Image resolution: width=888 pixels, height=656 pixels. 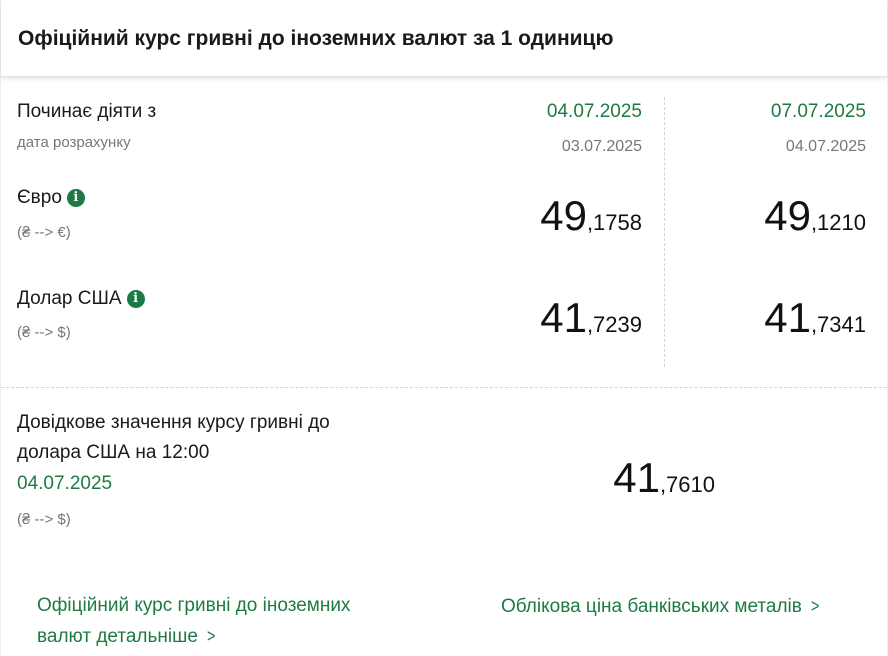 I want to click on currency-conversion: (₴ --> $), so click(x=44, y=332).